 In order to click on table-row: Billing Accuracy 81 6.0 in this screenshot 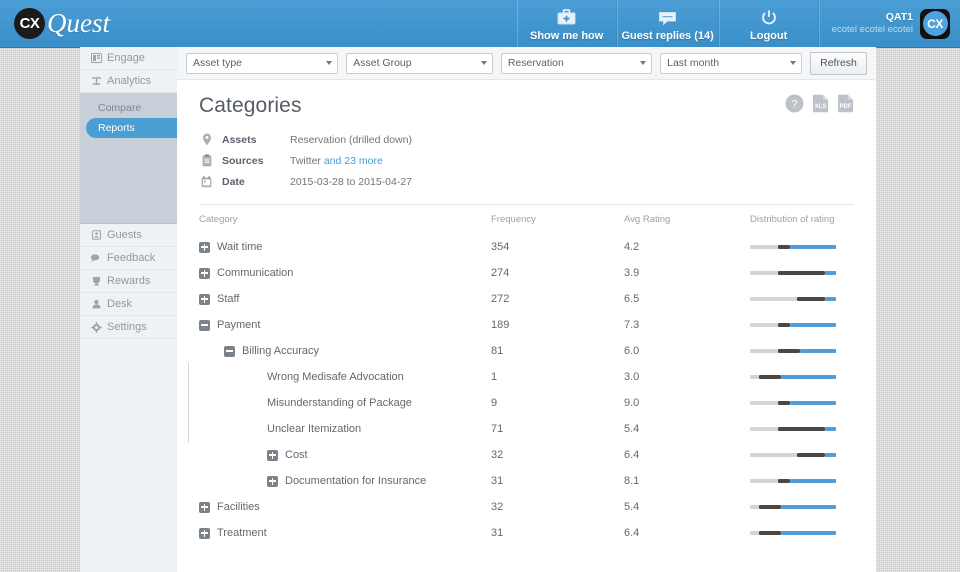, I will do `click(526, 351)`.